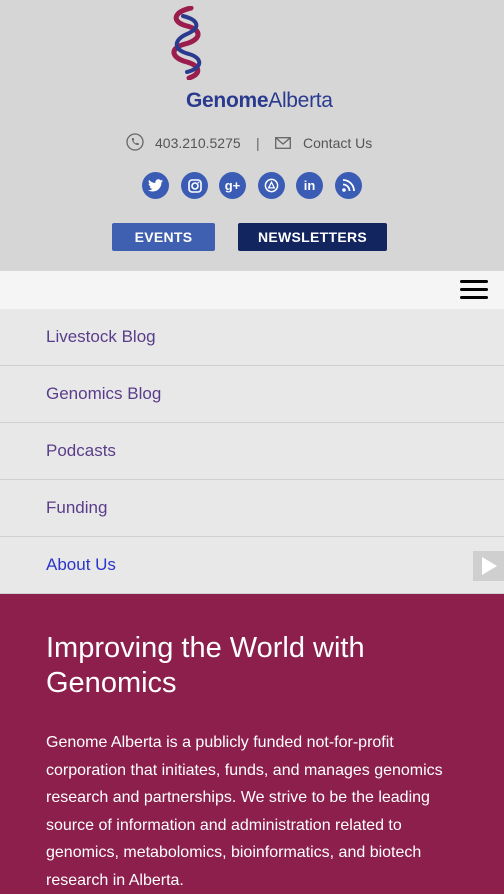  I want to click on play-icon, so click(488, 566).